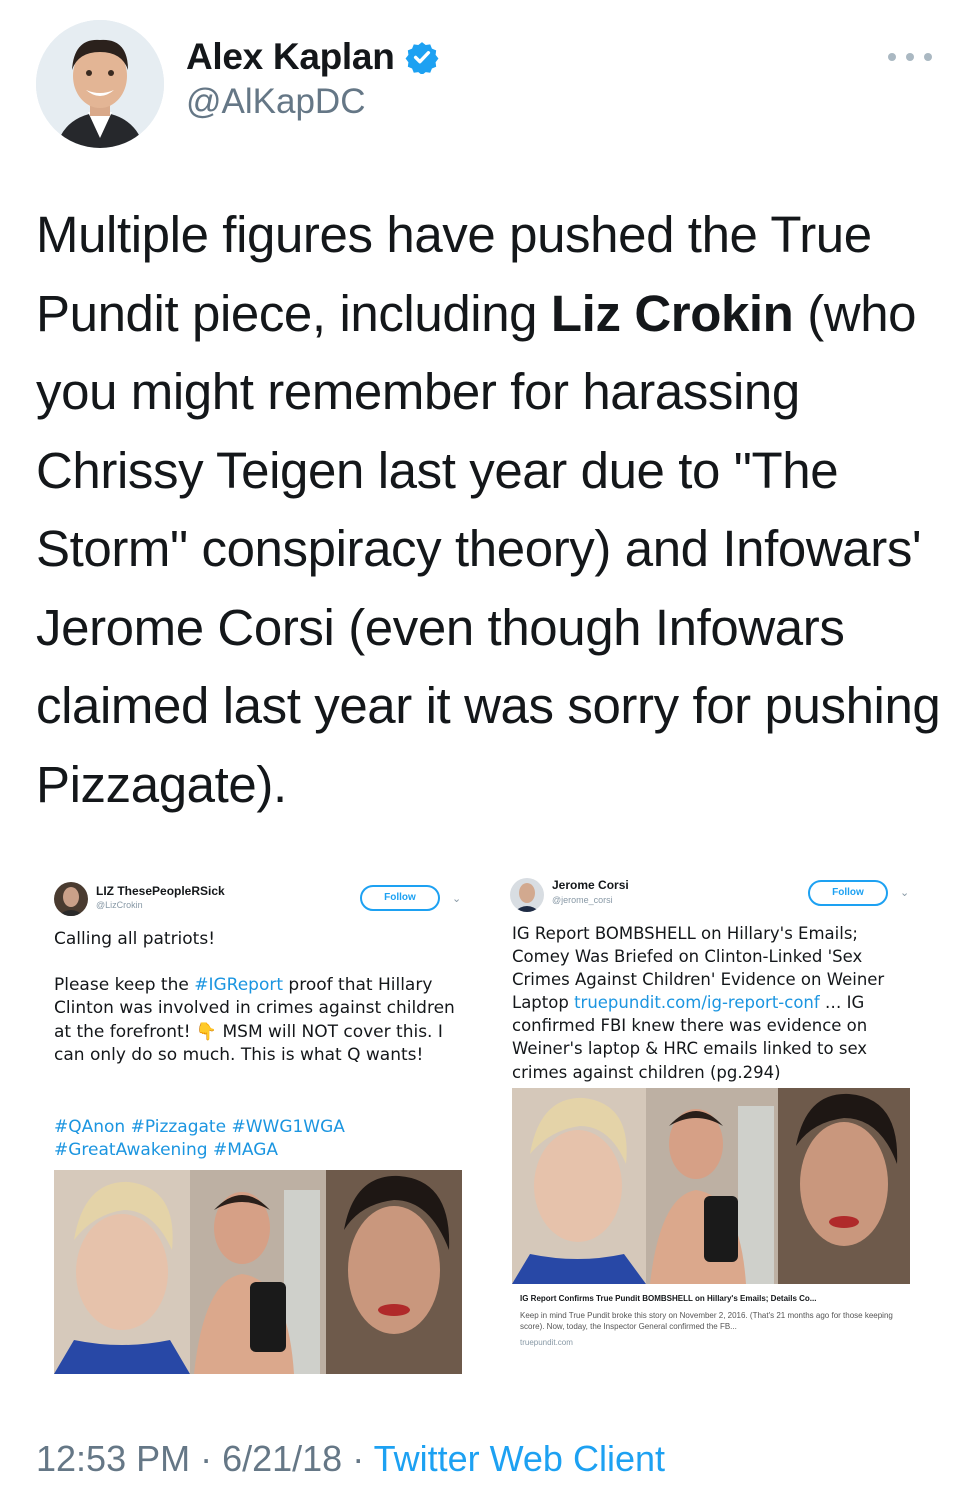 The width and height of the screenshot is (954, 1500). Describe the element at coordinates (582, 900) in the screenshot. I see `embedded-handle: @jerome_corsi` at that location.